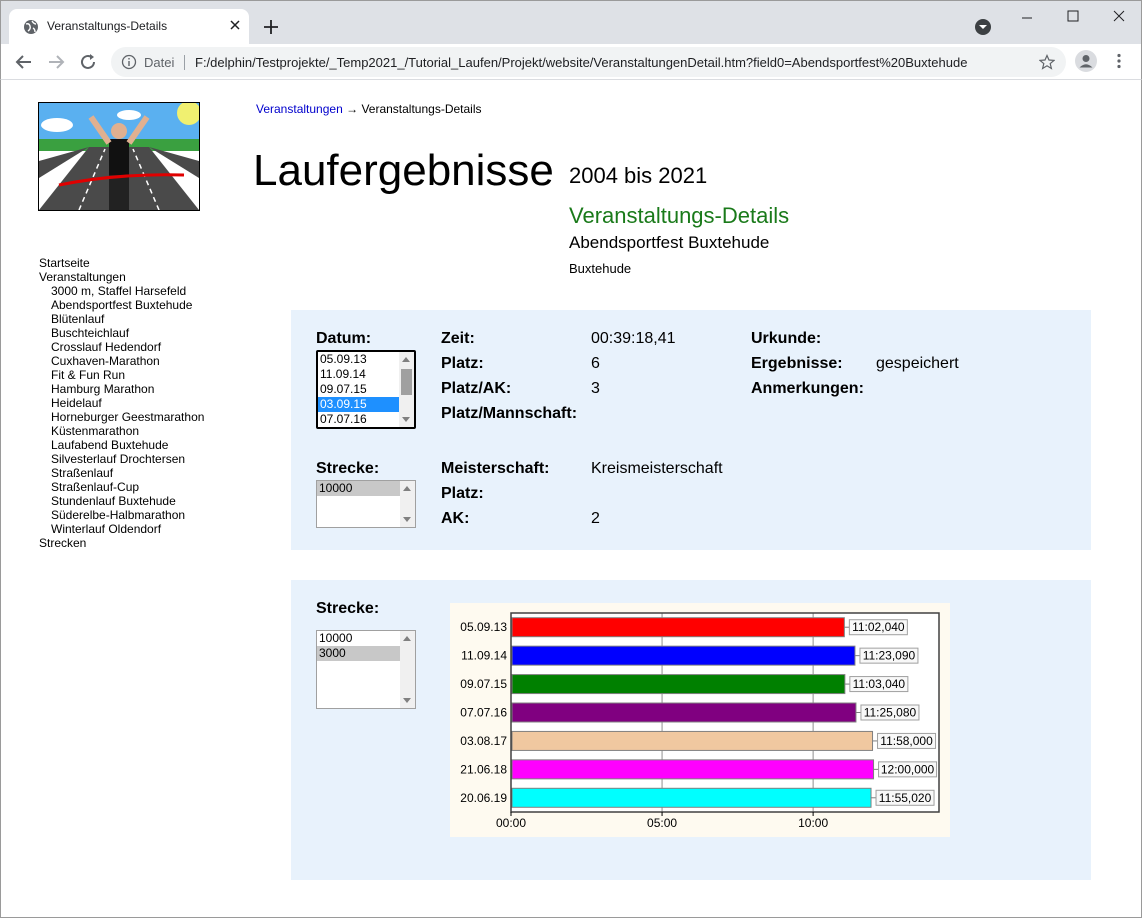 This screenshot has height=918, width=1142. Describe the element at coordinates (121, 487) in the screenshot. I see `nav-sub-item: Straßenlauf-Cup` at that location.